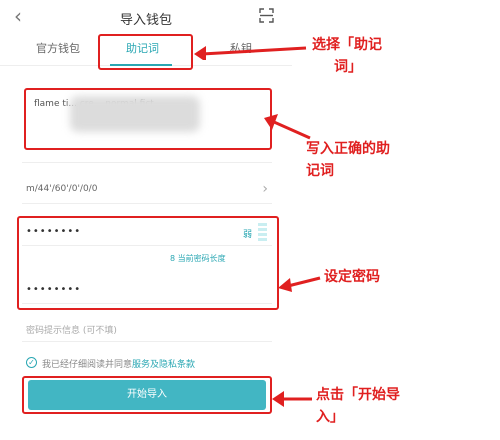  I want to click on terms-link: 服务及隐私条款, so click(163, 365).